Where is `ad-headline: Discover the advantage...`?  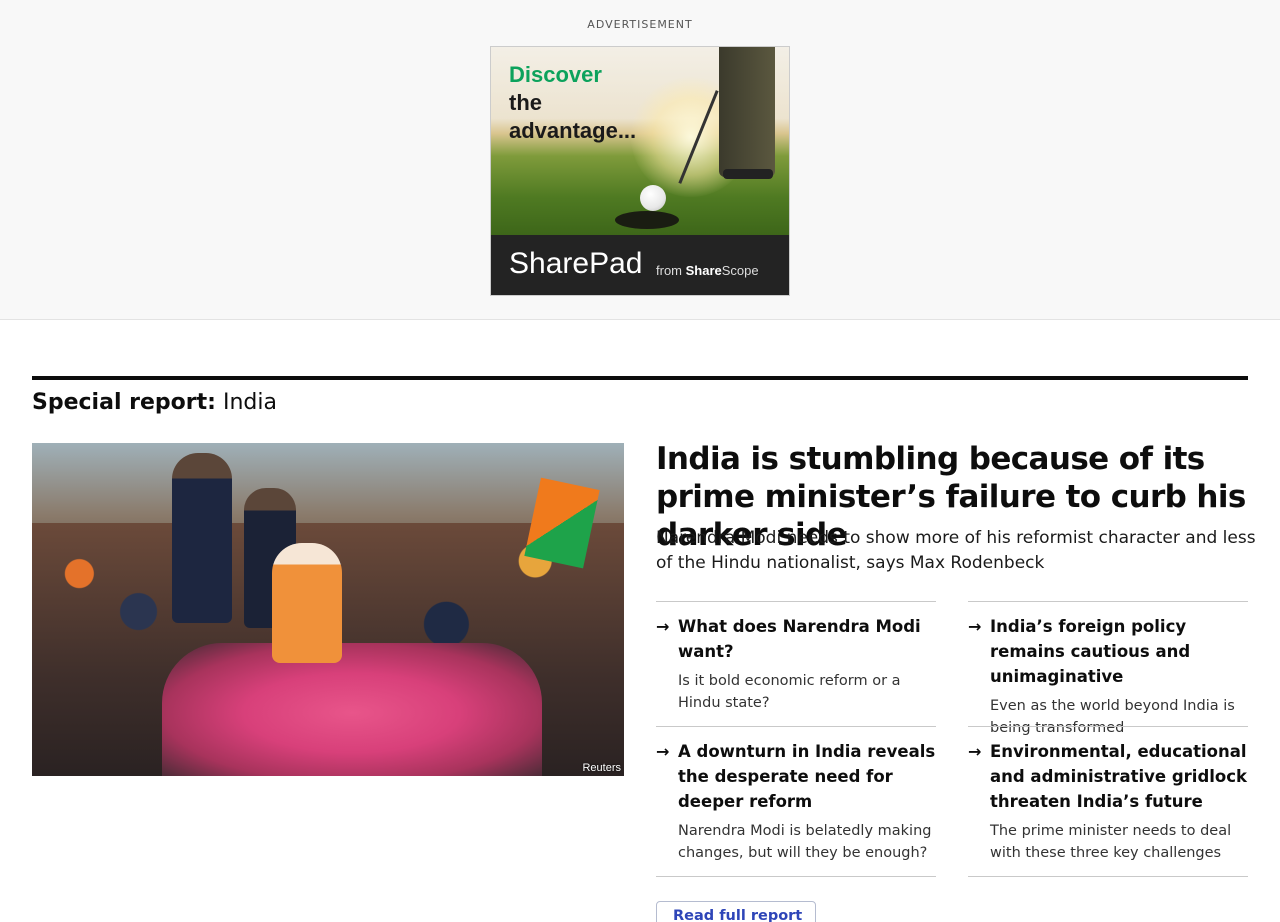
ad-headline: Discover the advantage... is located at coordinates (572, 103).